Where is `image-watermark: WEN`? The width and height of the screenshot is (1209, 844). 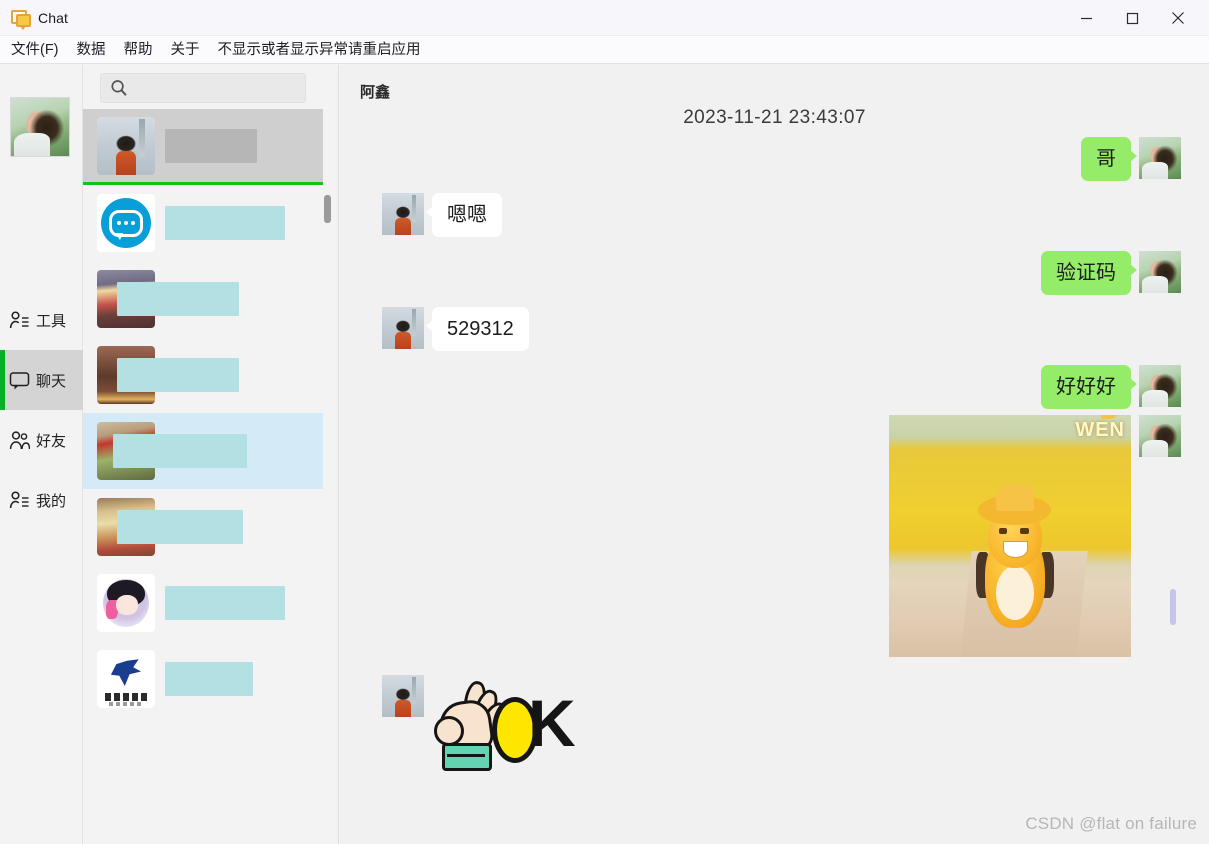 image-watermark: WEN is located at coordinates (1100, 428).